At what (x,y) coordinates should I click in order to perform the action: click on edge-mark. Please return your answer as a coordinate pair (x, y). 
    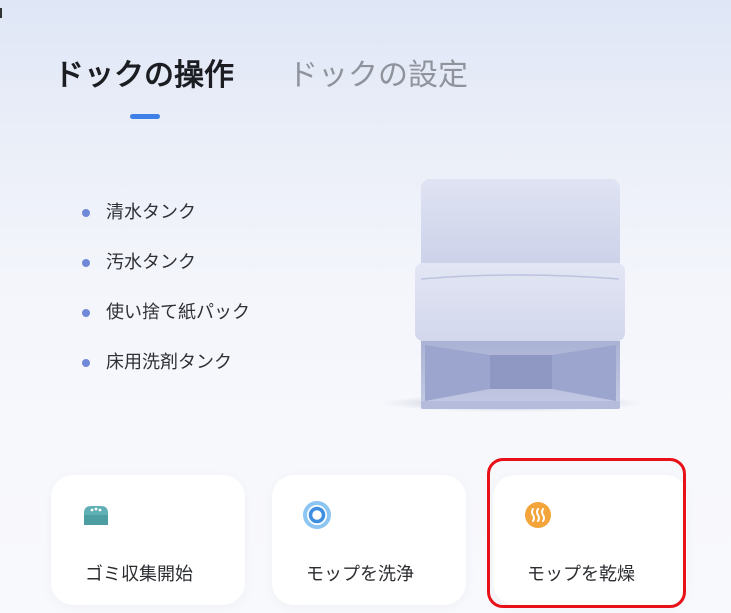
    Looking at the image, I should click on (1, 13).